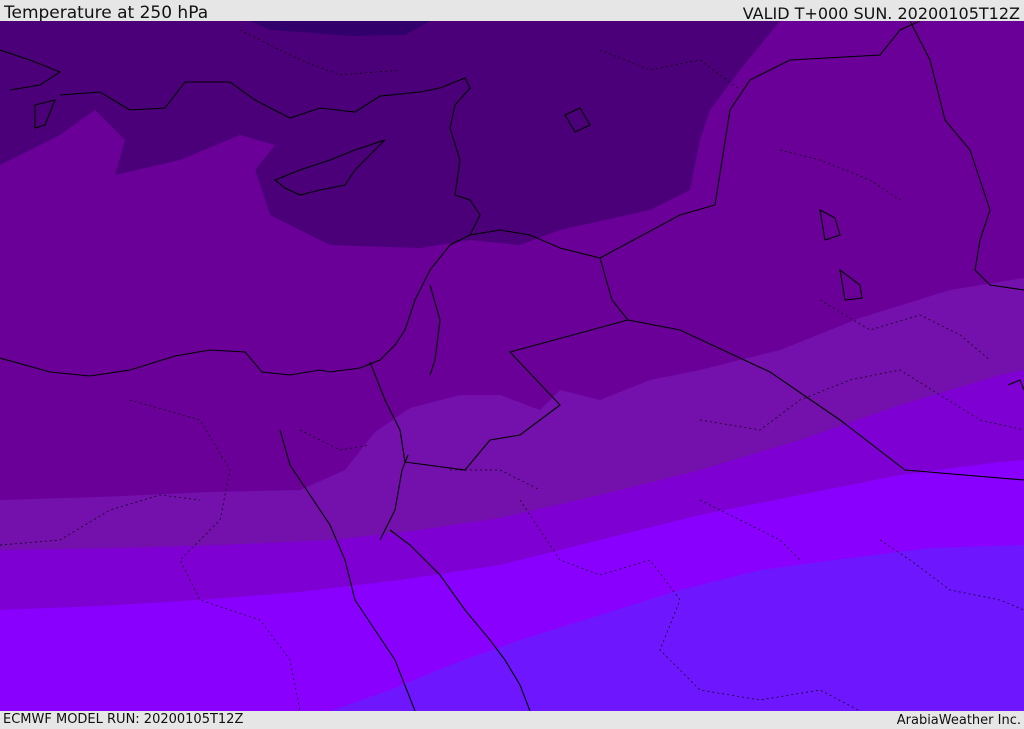  What do you see at coordinates (106, 13) in the screenshot?
I see `map-title: Temperature at 250 hPa` at bounding box center [106, 13].